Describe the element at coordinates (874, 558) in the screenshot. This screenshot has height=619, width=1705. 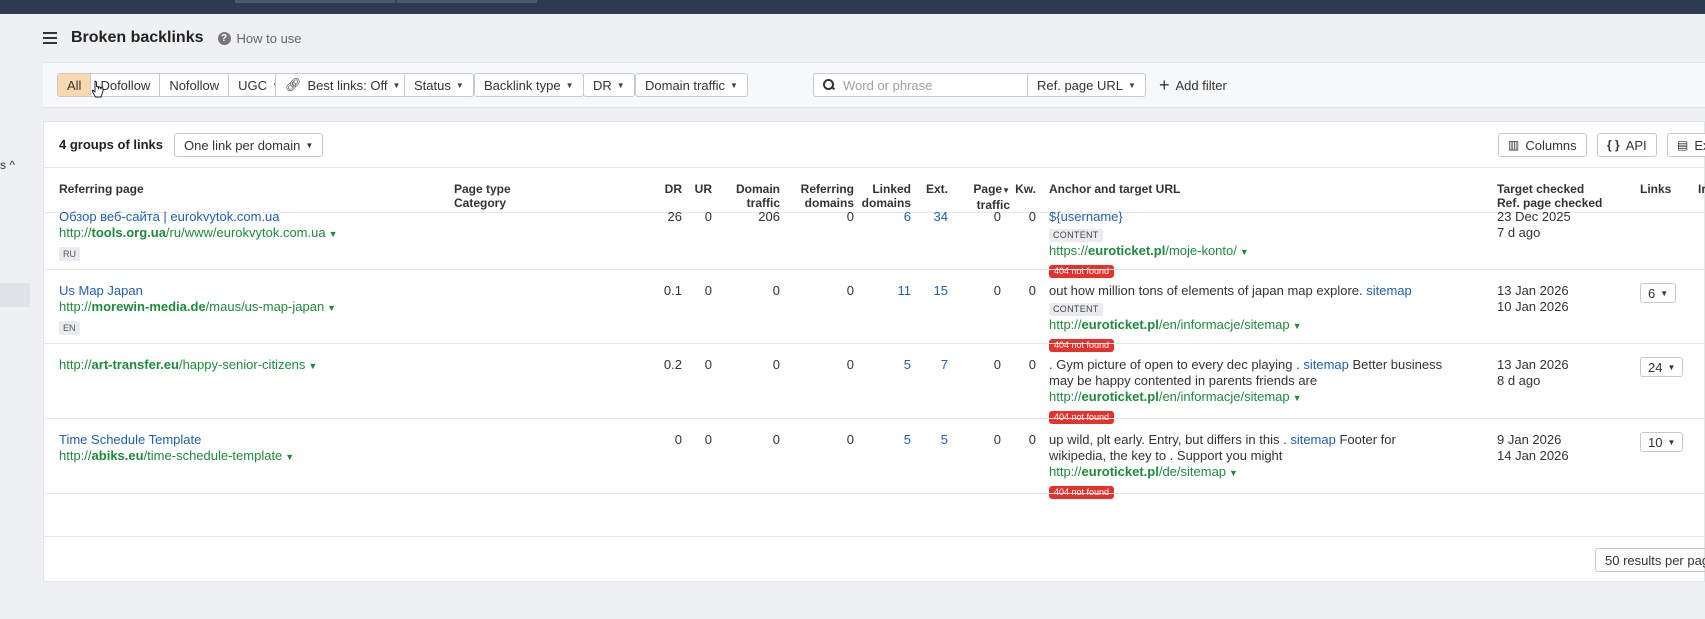
I see `pagination-bar: 50 results per pag` at that location.